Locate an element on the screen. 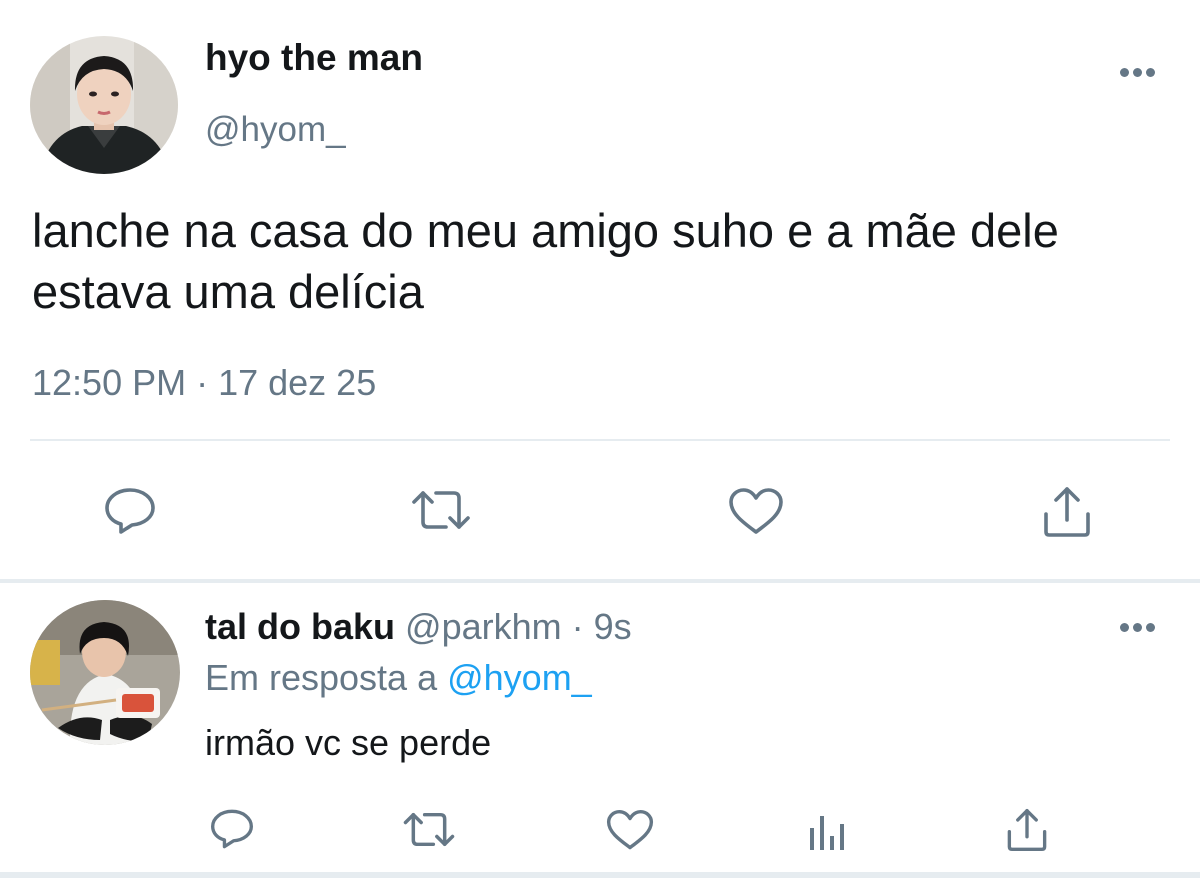 This screenshot has width=1200, height=878. in-reply-prefix: Em resposta a is located at coordinates (326, 677).